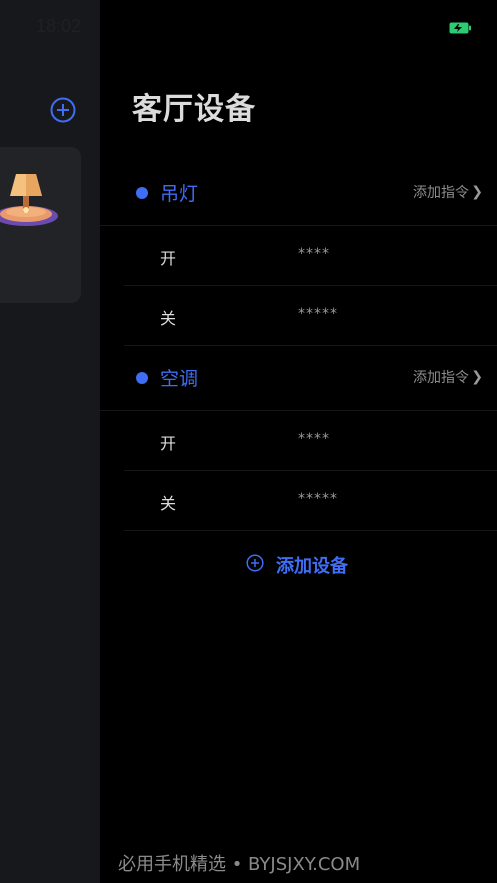 The height and width of the screenshot is (883, 497). What do you see at coordinates (29, 200) in the screenshot?
I see `lamp-icon` at bounding box center [29, 200].